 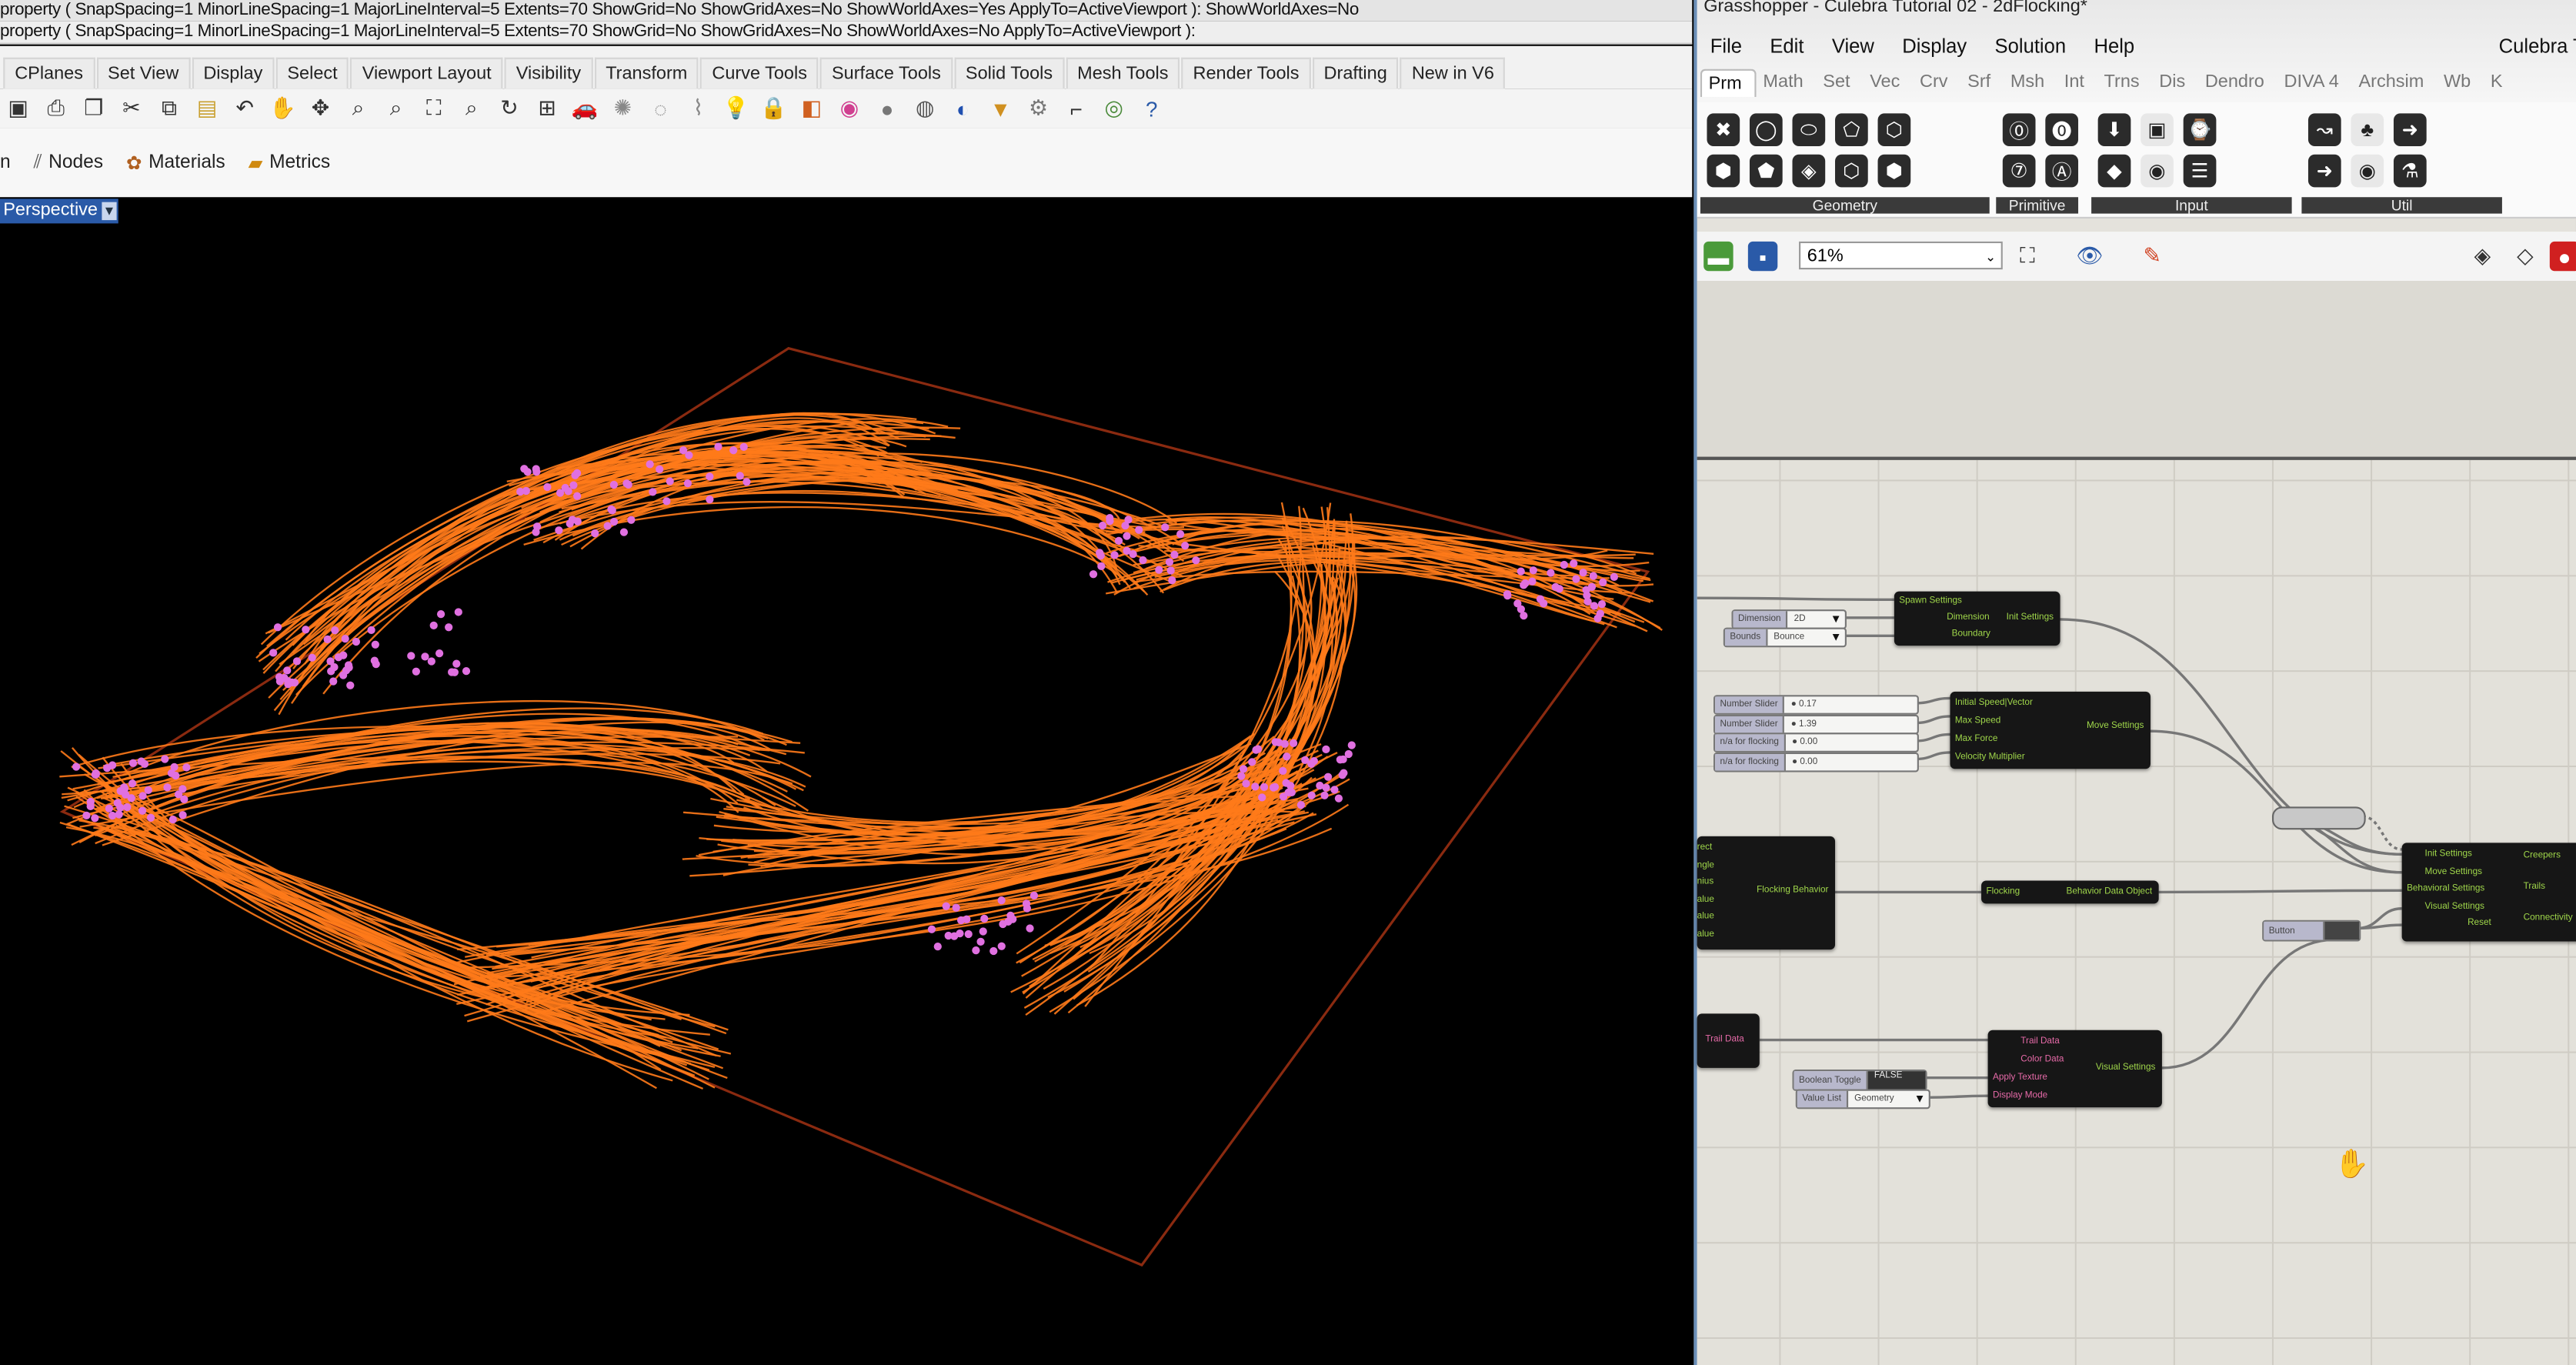 What do you see at coordinates (395, 108) in the screenshot?
I see `zoom-window-icon: ⌕` at bounding box center [395, 108].